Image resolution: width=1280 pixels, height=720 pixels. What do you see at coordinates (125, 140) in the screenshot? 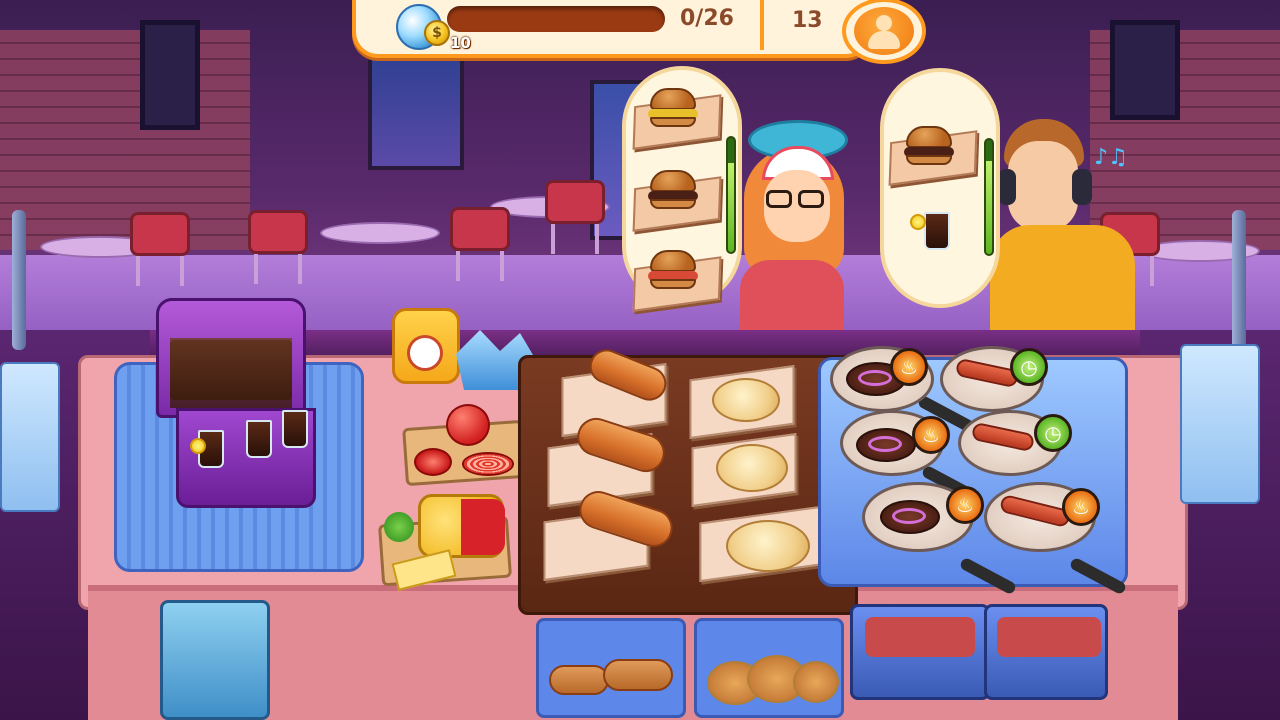
I see `brick-wall-left` at bounding box center [125, 140].